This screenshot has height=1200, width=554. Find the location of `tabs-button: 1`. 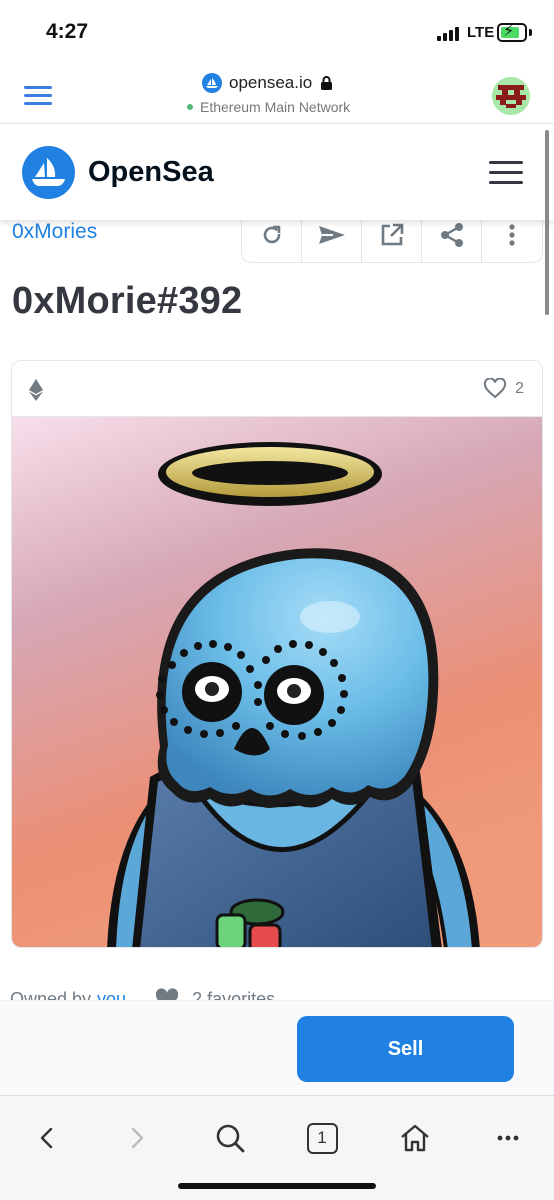

tabs-button: 1 is located at coordinates (322, 1138).